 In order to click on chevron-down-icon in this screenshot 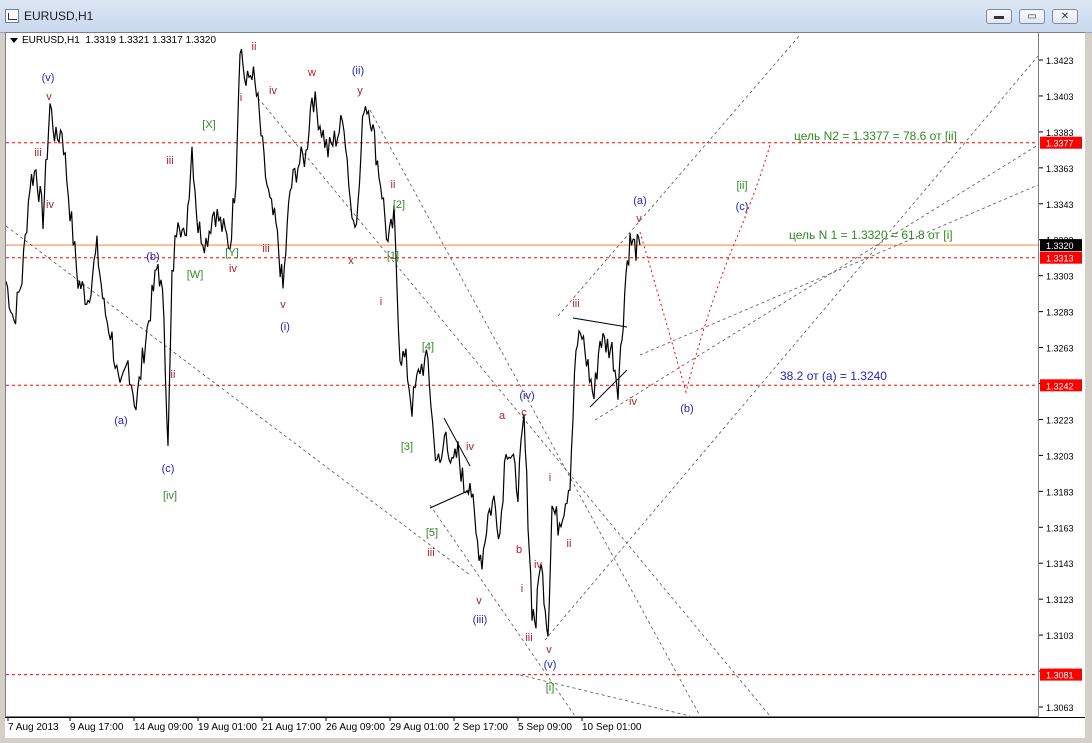, I will do `click(14, 40)`.